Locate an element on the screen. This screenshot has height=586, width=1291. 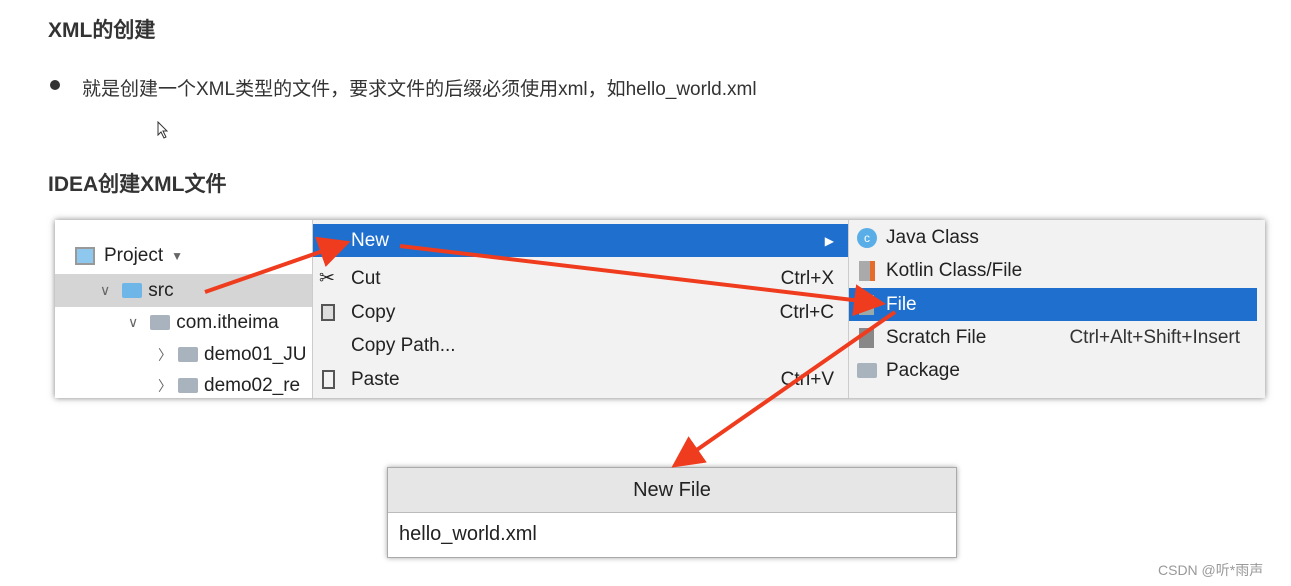
arrow-src-to-new is located at coordinates (277, 265).